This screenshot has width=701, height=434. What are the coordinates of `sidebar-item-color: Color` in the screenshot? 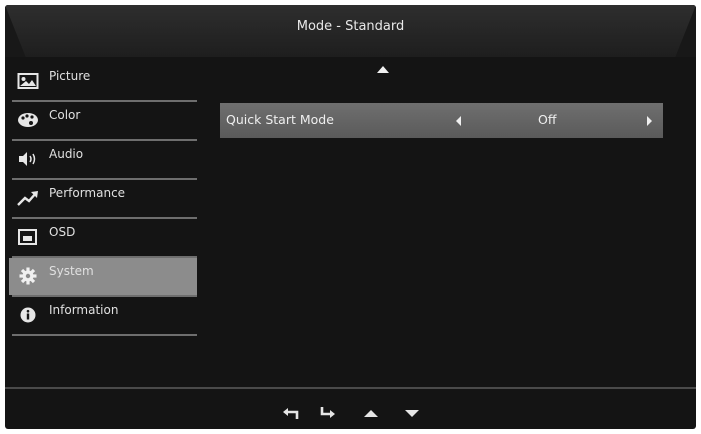 It's located at (103, 121).